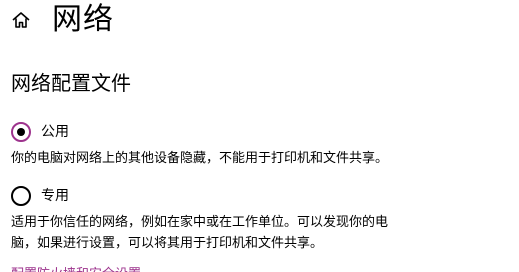 This screenshot has height=272, width=519. I want to click on public-network-description: 你的电脑对网络上的其他设备隐藏，不能用于打印机和文件共享。, so click(200, 158).